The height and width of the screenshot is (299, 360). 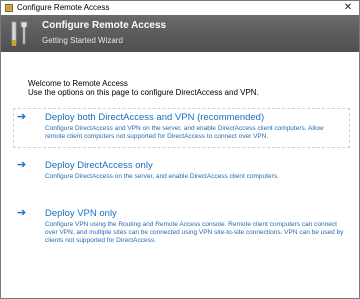 What do you see at coordinates (63, 7) in the screenshot?
I see `window-title: Configure Remote Access` at bounding box center [63, 7].